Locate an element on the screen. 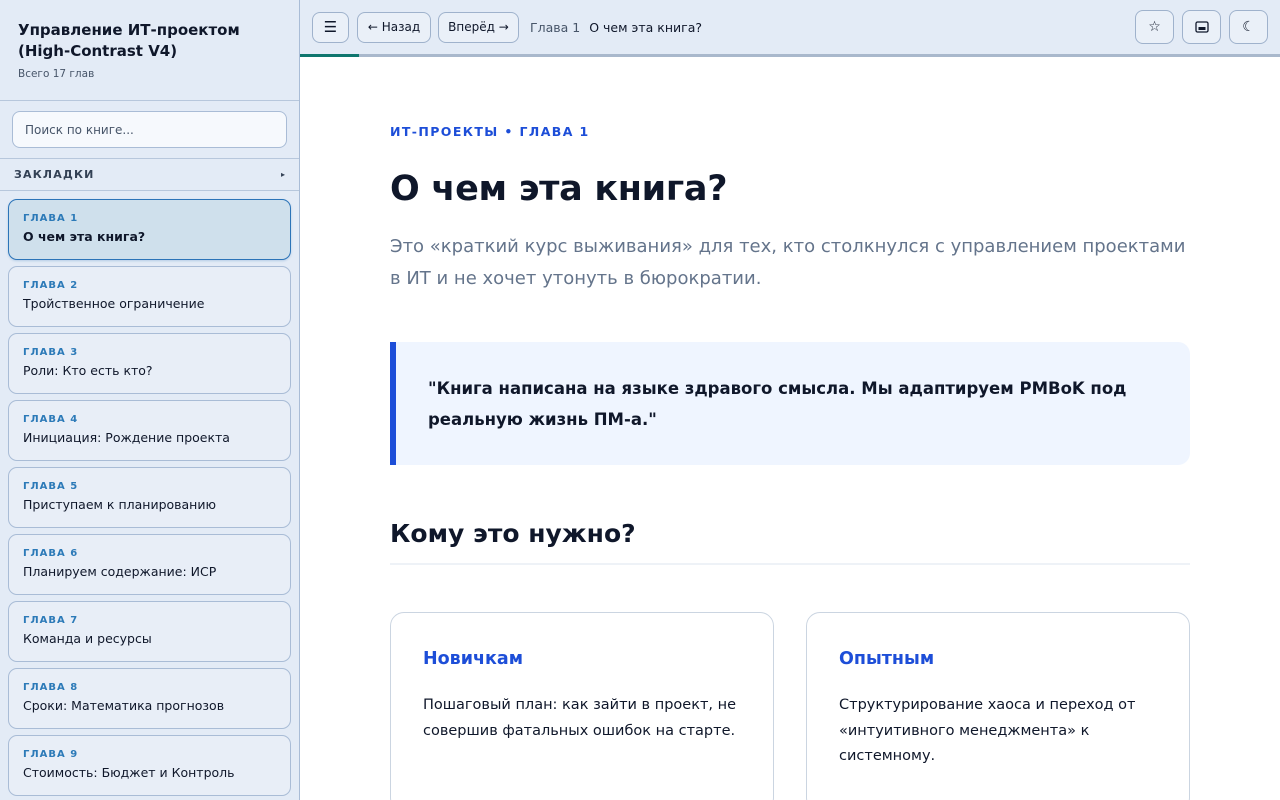 This screenshot has width=1280, height=800. chapter-number: ГЛАВА 1 is located at coordinates (51, 218).